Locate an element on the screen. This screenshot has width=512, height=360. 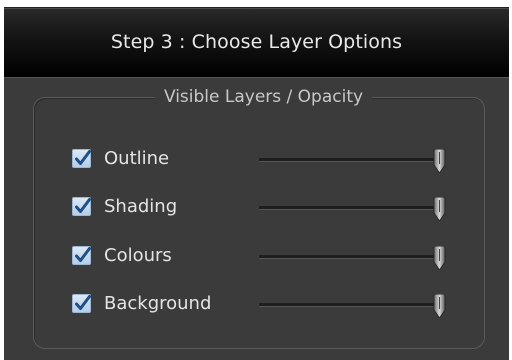
checkbox-background is located at coordinates (81, 303).